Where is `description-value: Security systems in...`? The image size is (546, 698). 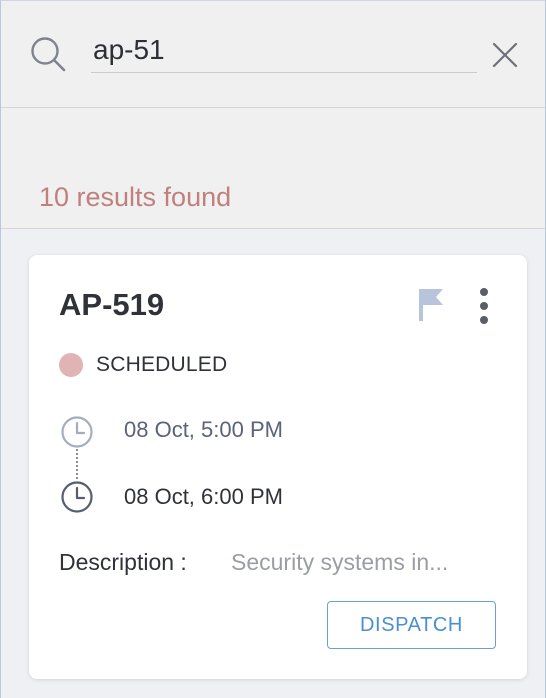 description-value: Security systems in... is located at coordinates (340, 562).